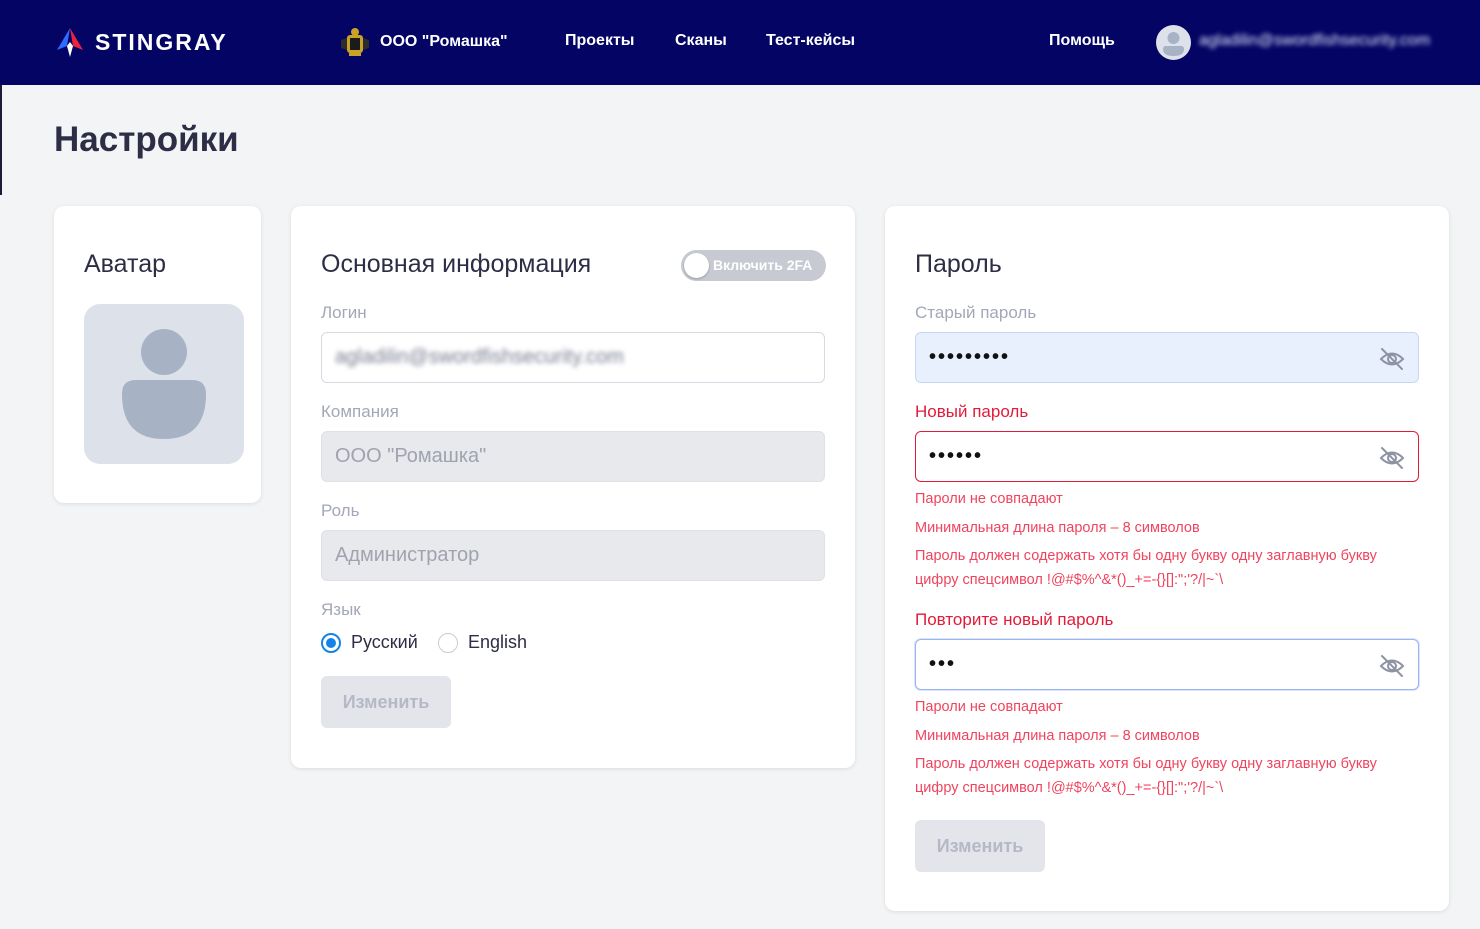 The image size is (1480, 929). I want to click on basic-info-title: Основная информация, so click(456, 264).